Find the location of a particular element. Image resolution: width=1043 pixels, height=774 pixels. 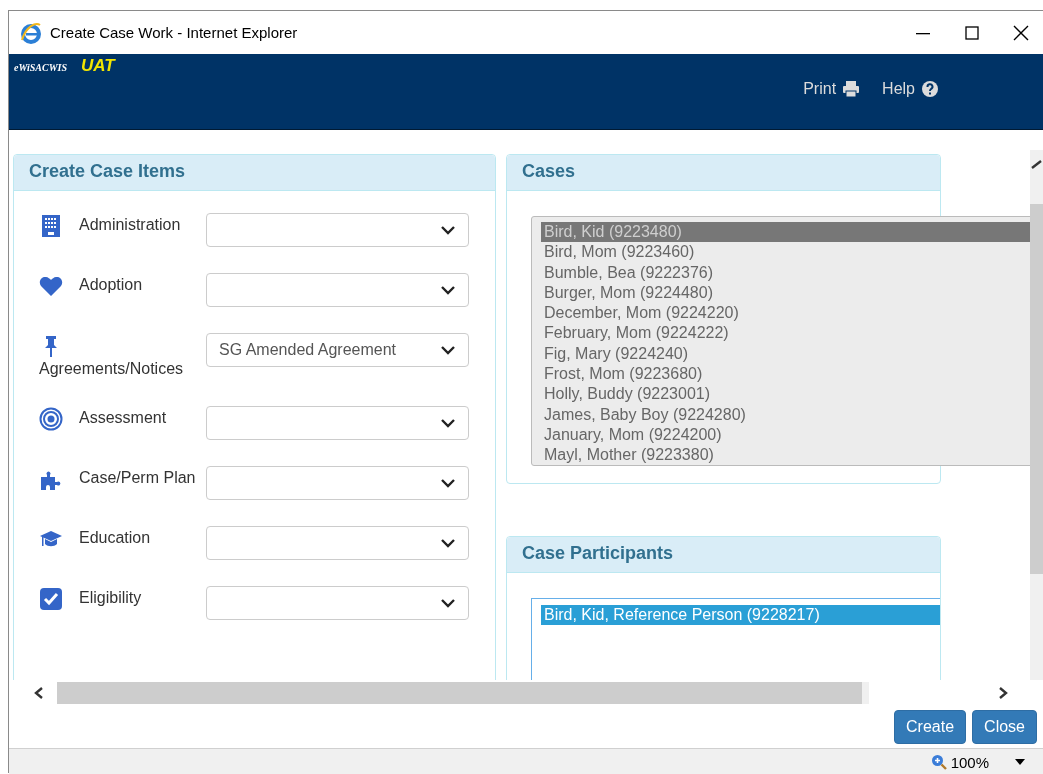

horizontal-scrollbar is located at coordinates (463, 692).